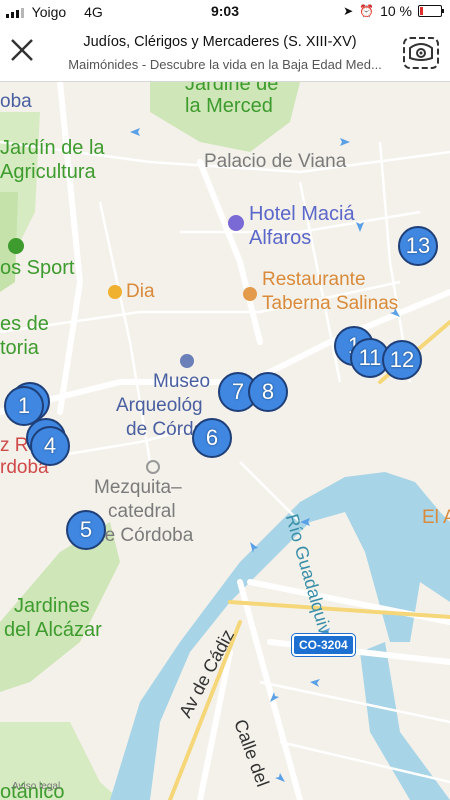 This screenshot has width=450, height=800. What do you see at coordinates (182, 381) in the screenshot?
I see `label-museo-1: Museo` at bounding box center [182, 381].